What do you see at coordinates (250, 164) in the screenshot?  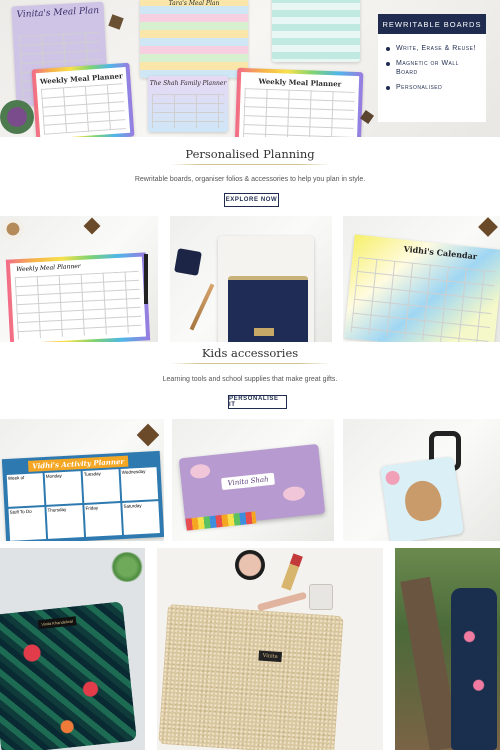 I see `planning-title-underline` at bounding box center [250, 164].